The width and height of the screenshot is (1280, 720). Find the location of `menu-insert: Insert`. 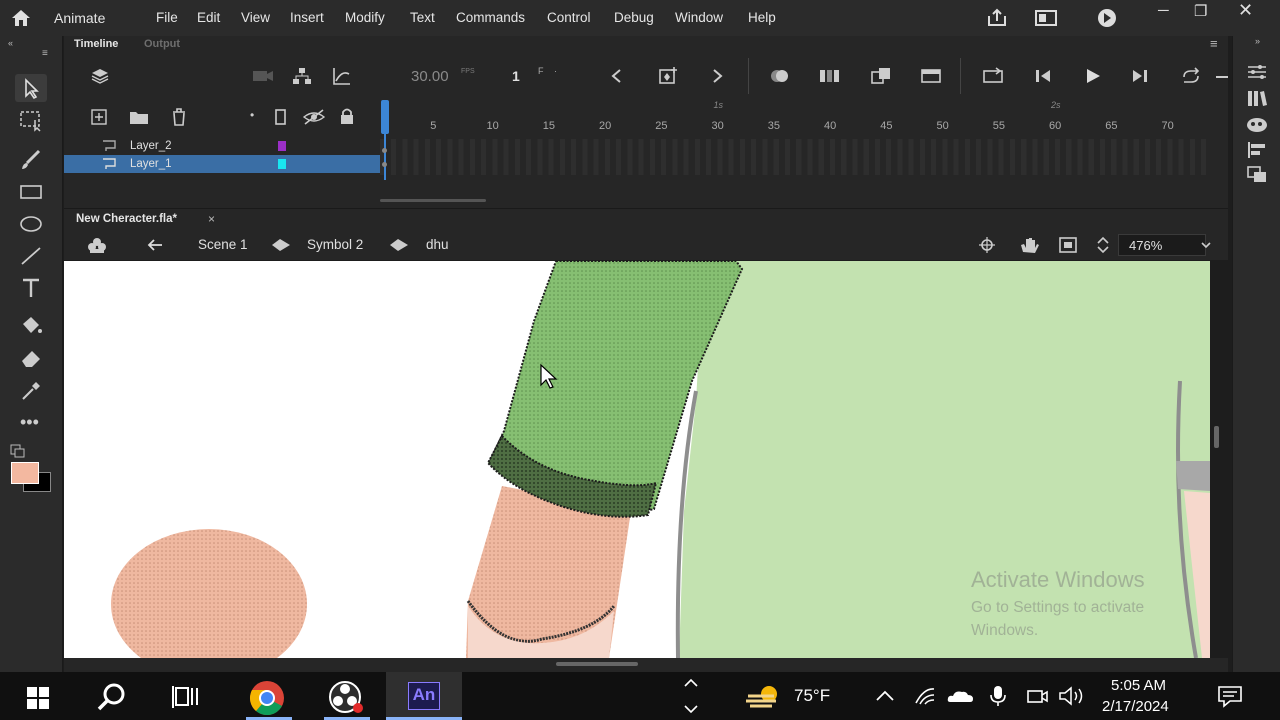

menu-insert: Insert is located at coordinates (307, 17).